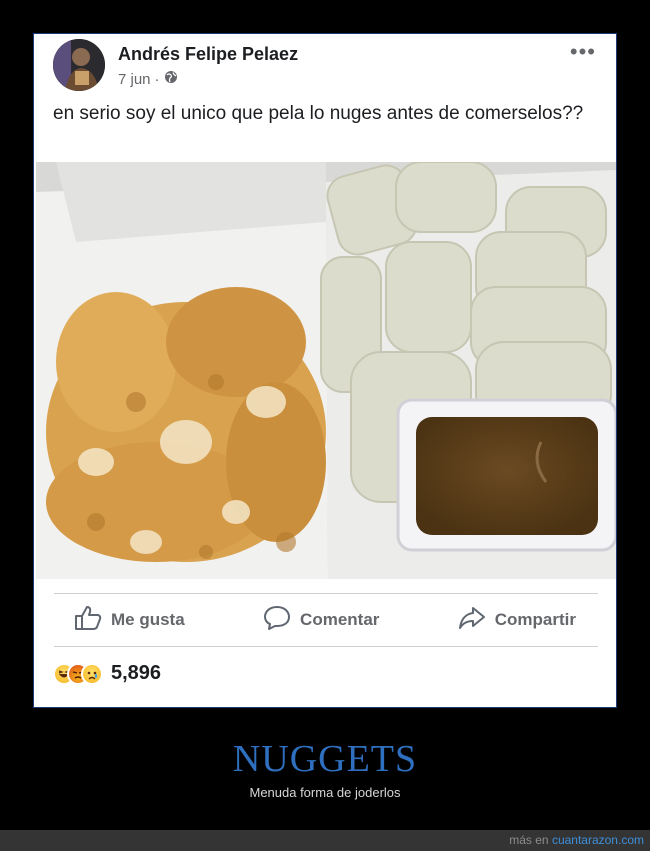  I want to click on thumbs-up-icon, so click(88, 620).